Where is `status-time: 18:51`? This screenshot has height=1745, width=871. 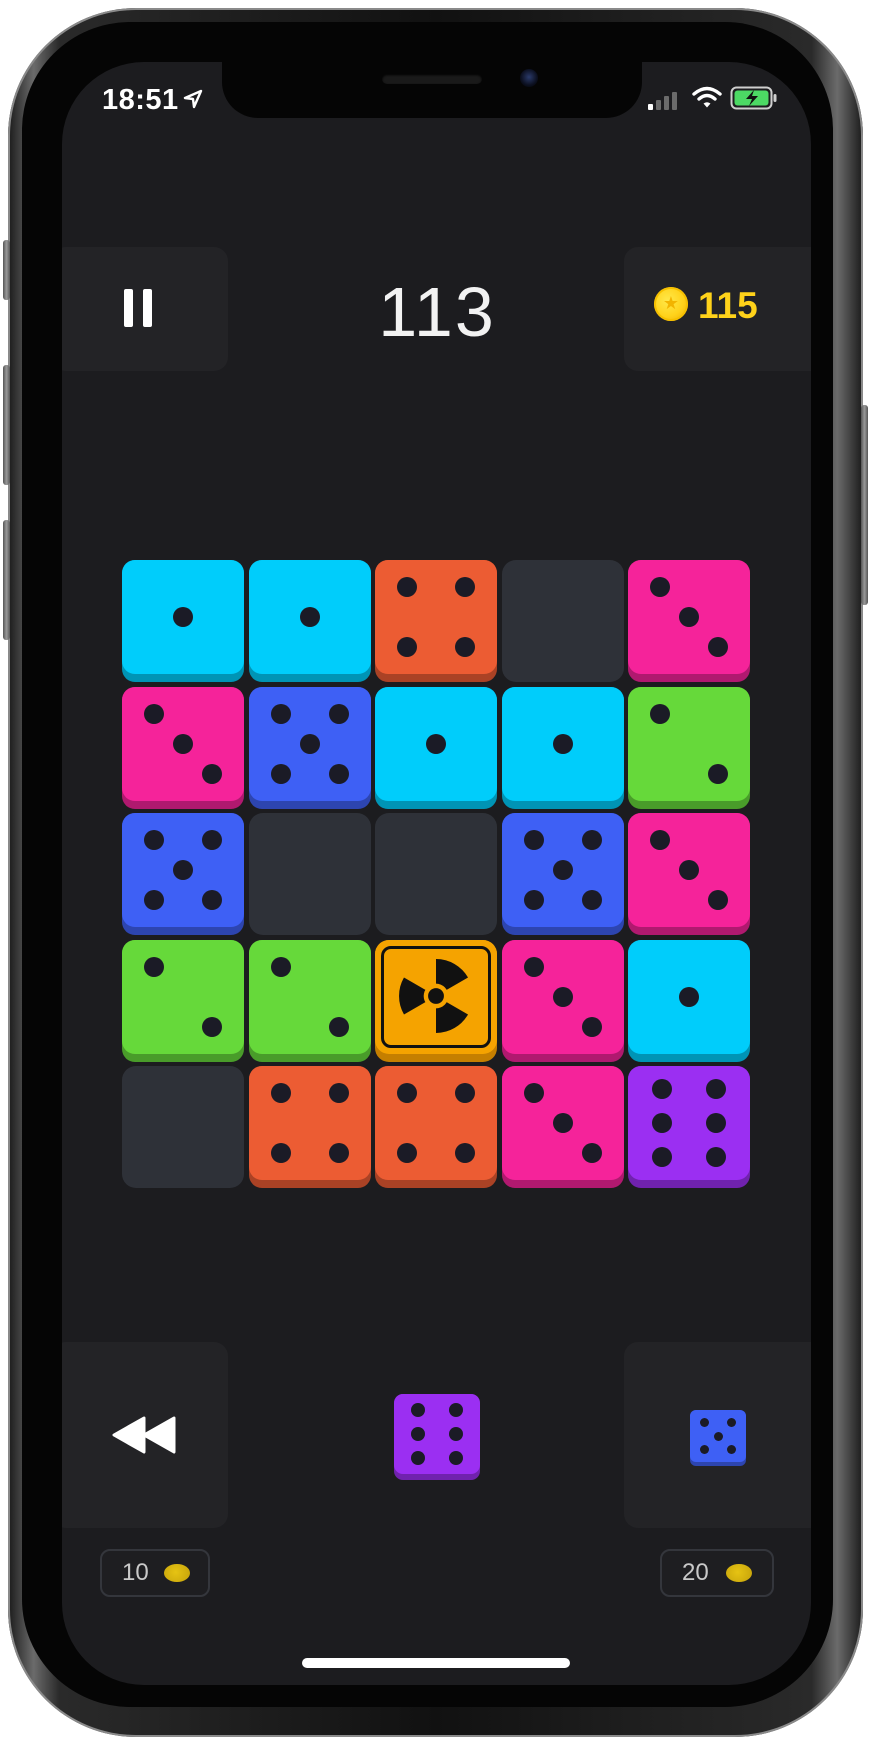
status-time: 18:51 is located at coordinates (140, 100).